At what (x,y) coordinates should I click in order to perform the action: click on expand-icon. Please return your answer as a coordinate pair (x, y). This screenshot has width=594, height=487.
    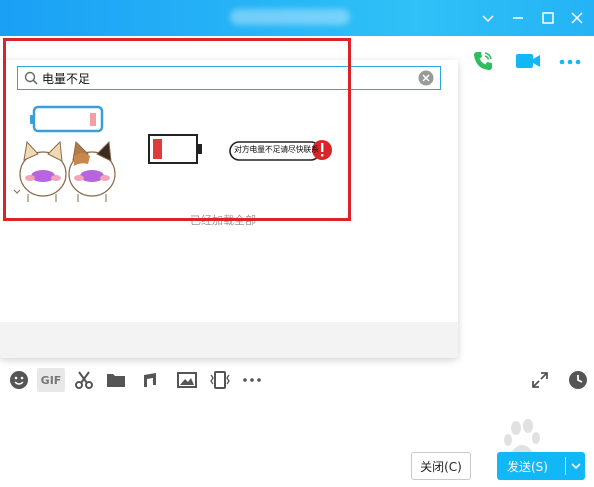
    Looking at the image, I should click on (540, 380).